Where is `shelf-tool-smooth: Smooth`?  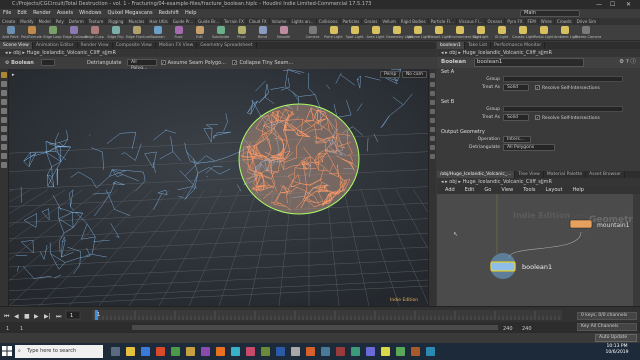
shelf-tool-smooth: Smooth is located at coordinates (283, 32).